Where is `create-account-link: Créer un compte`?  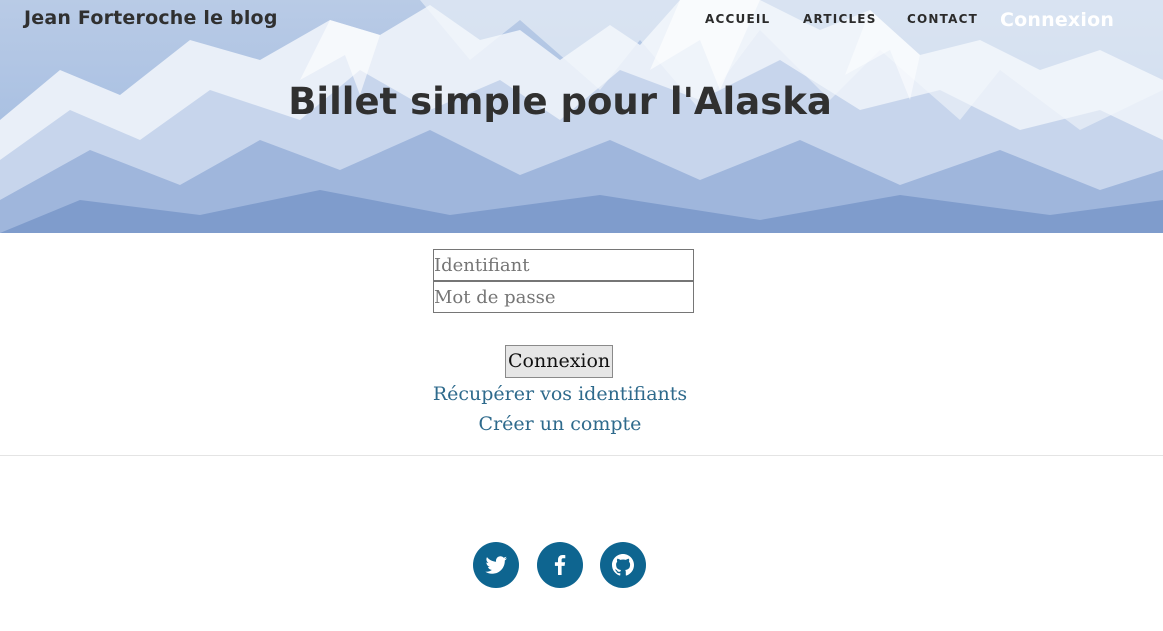
create-account-link: Créer un compte is located at coordinates (560, 424).